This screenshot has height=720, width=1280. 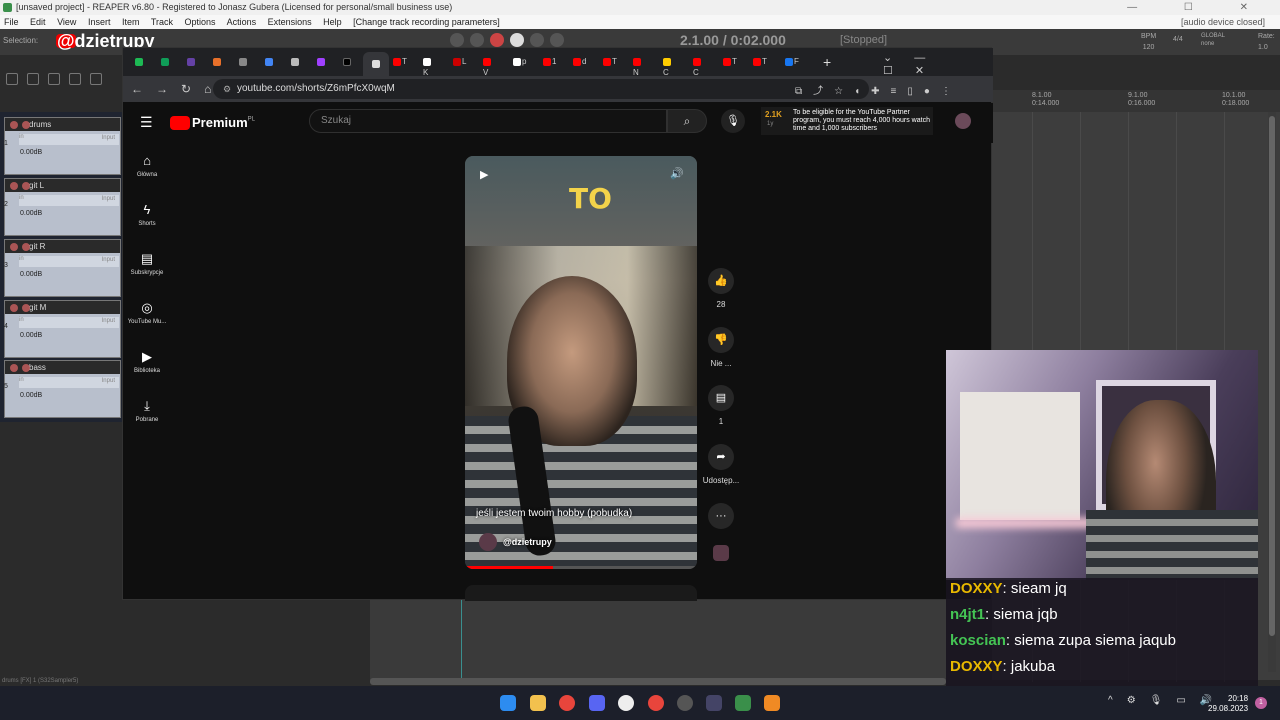 I want to click on search-button: ⌕, so click(x=687, y=121).